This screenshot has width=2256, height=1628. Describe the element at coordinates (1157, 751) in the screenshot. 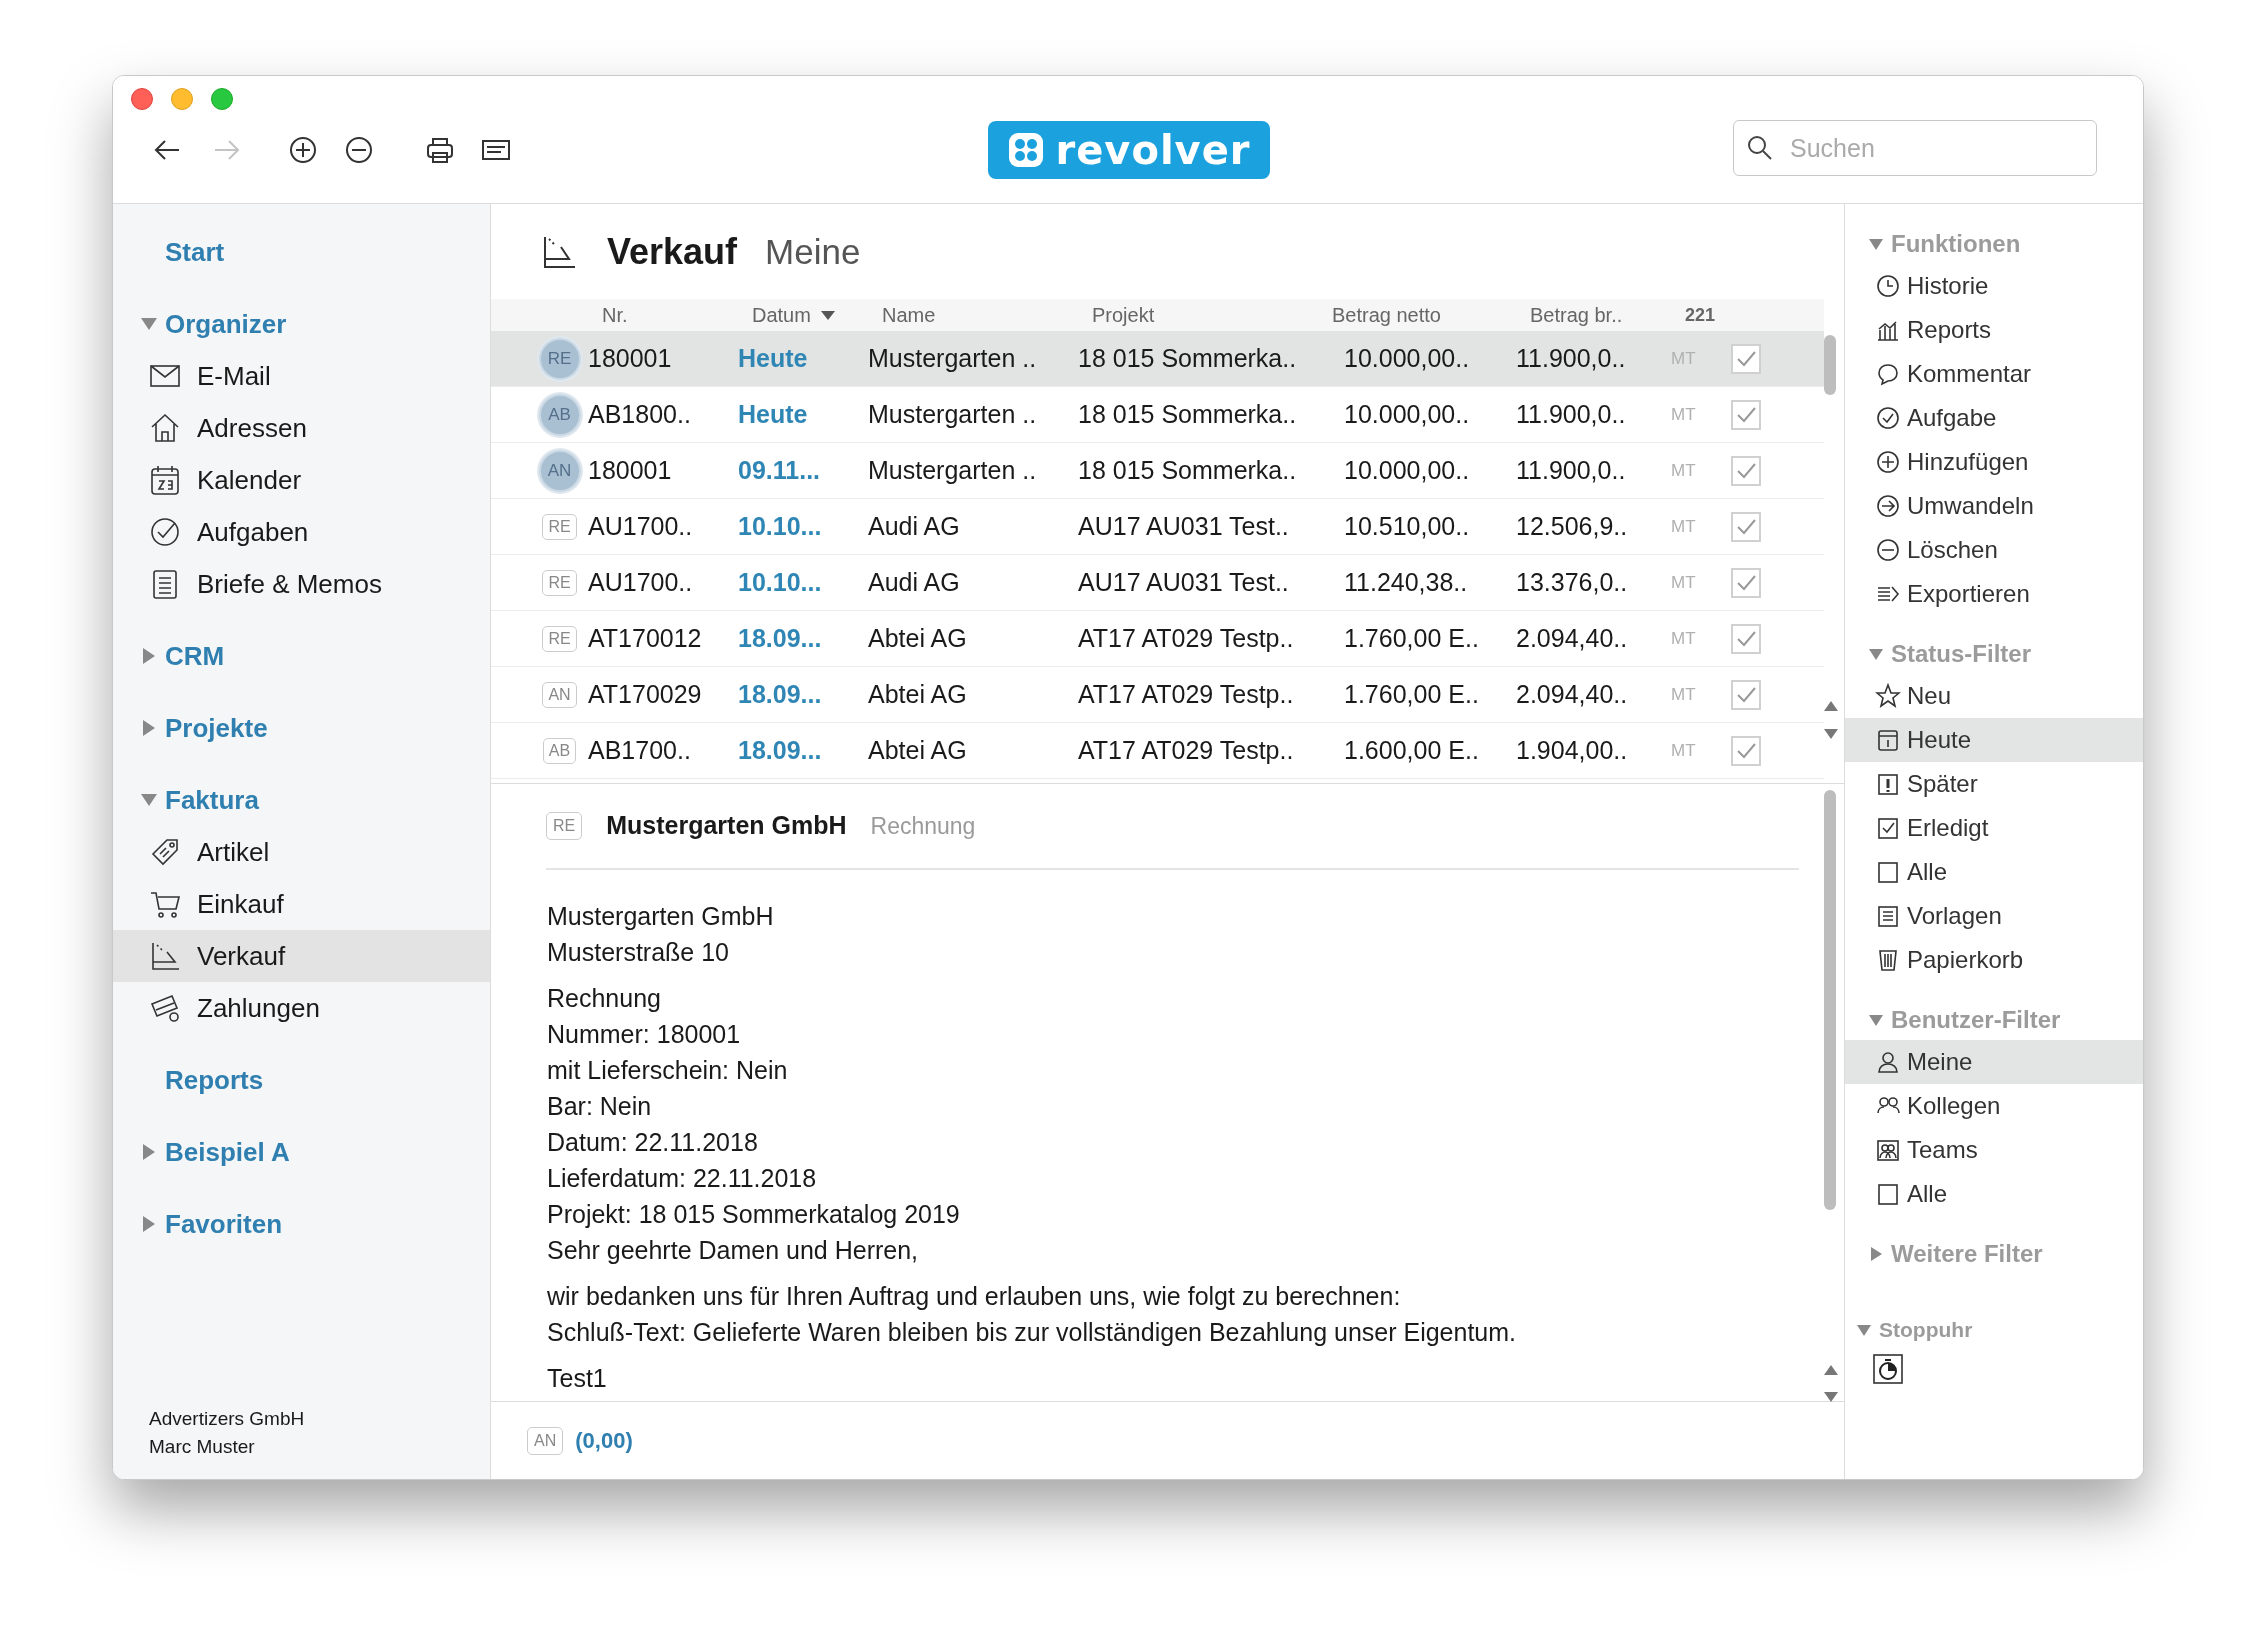

I see `table-row: AB AB1700.. 18.09... Abtei AG AT17 AT029 Testp.. 1.600,00 E.. 1.904,00.. MT` at that location.